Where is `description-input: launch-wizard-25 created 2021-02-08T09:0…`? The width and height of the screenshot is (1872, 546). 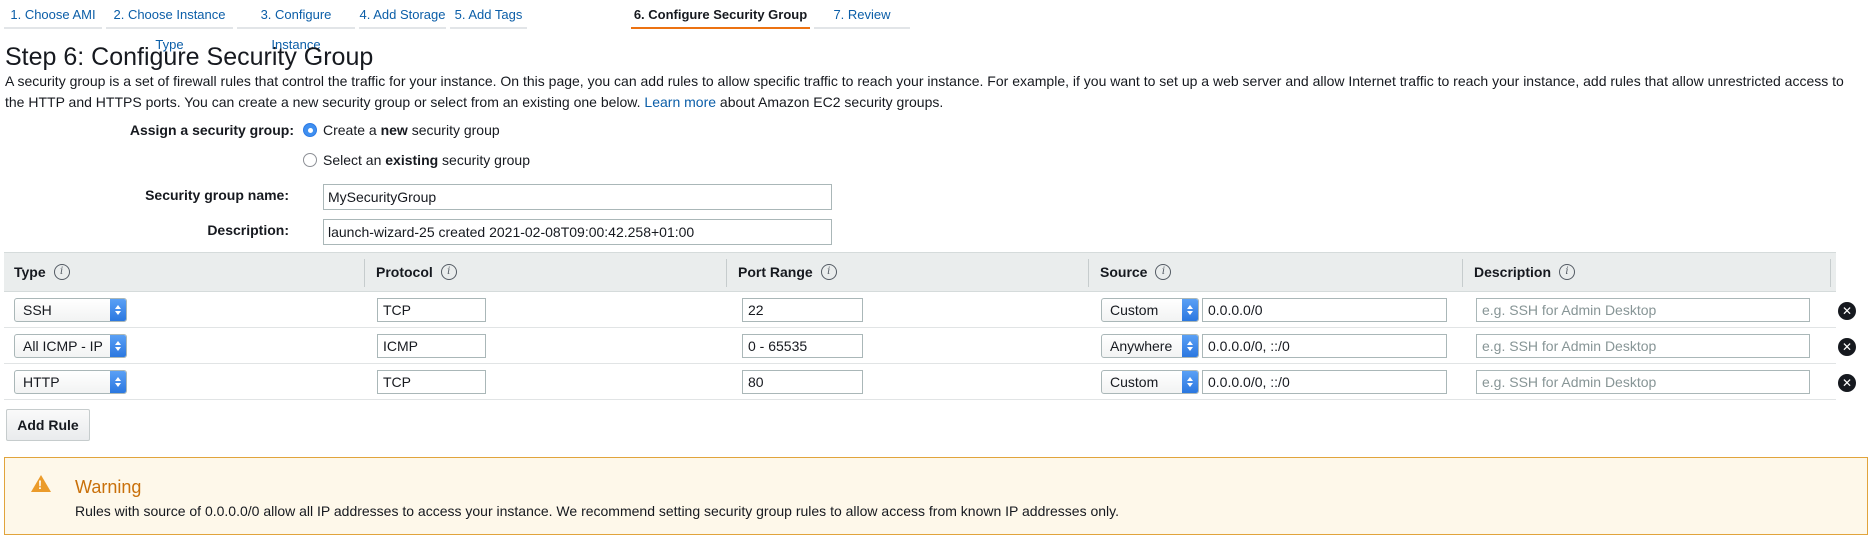 description-input: launch-wizard-25 created 2021-02-08T09:0… is located at coordinates (577, 232).